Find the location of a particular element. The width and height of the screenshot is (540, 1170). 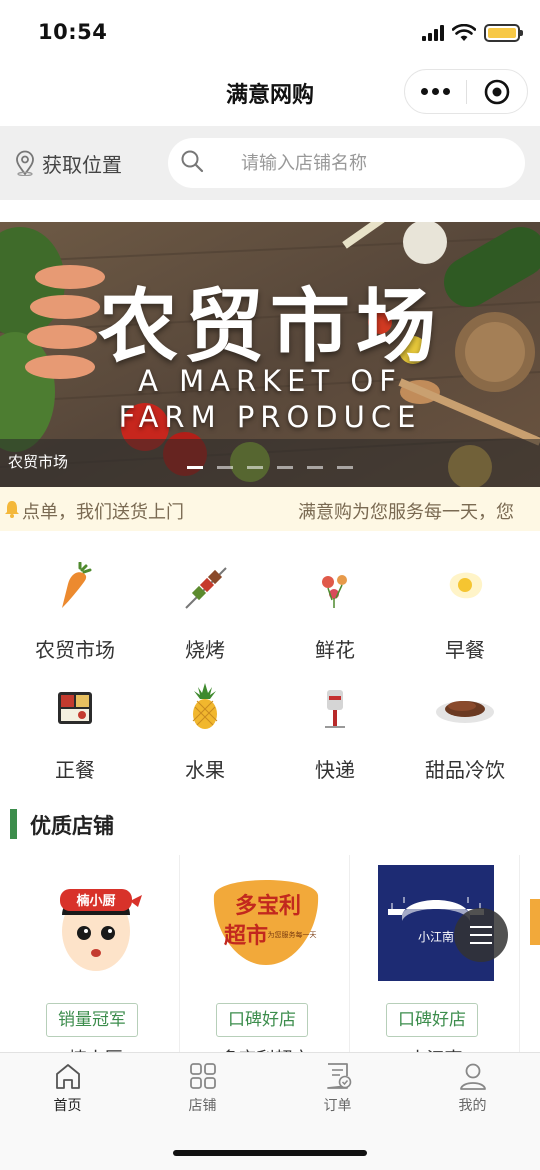

svg-text: 多宝利 is located at coordinates (268, 906).